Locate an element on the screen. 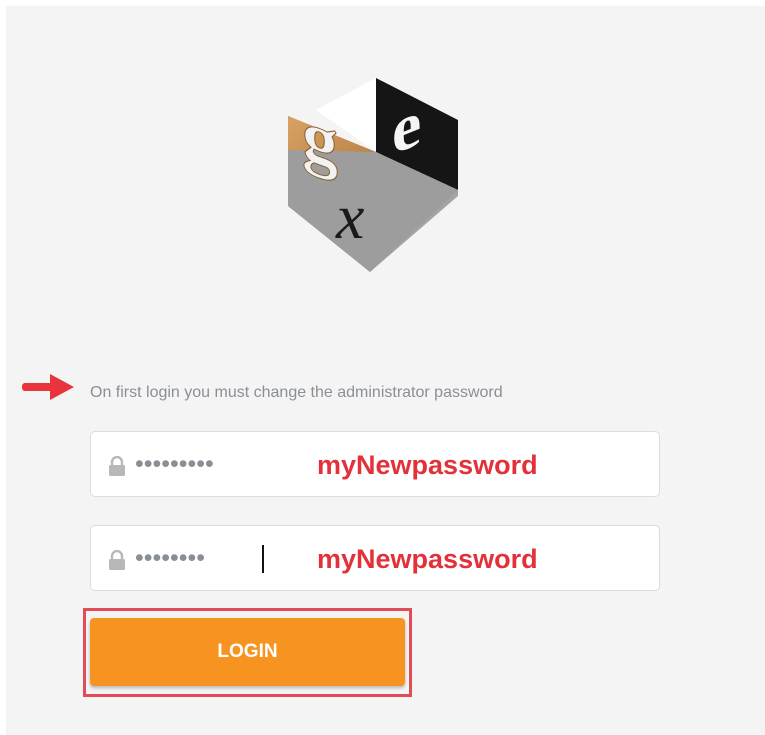 The width and height of the screenshot is (765, 735). logo-letter-e: e is located at coordinates (406, 126).